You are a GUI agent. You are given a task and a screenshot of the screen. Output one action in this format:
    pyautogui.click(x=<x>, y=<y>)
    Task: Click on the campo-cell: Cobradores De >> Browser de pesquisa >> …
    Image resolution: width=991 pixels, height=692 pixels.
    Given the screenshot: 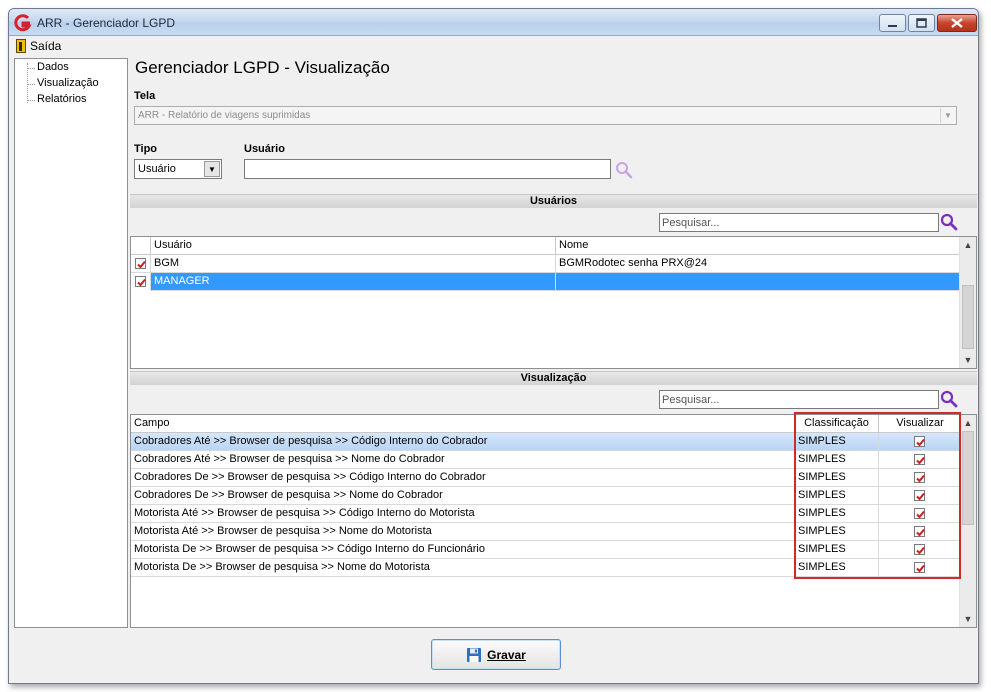 What is the action you would take?
    pyautogui.click(x=463, y=478)
    